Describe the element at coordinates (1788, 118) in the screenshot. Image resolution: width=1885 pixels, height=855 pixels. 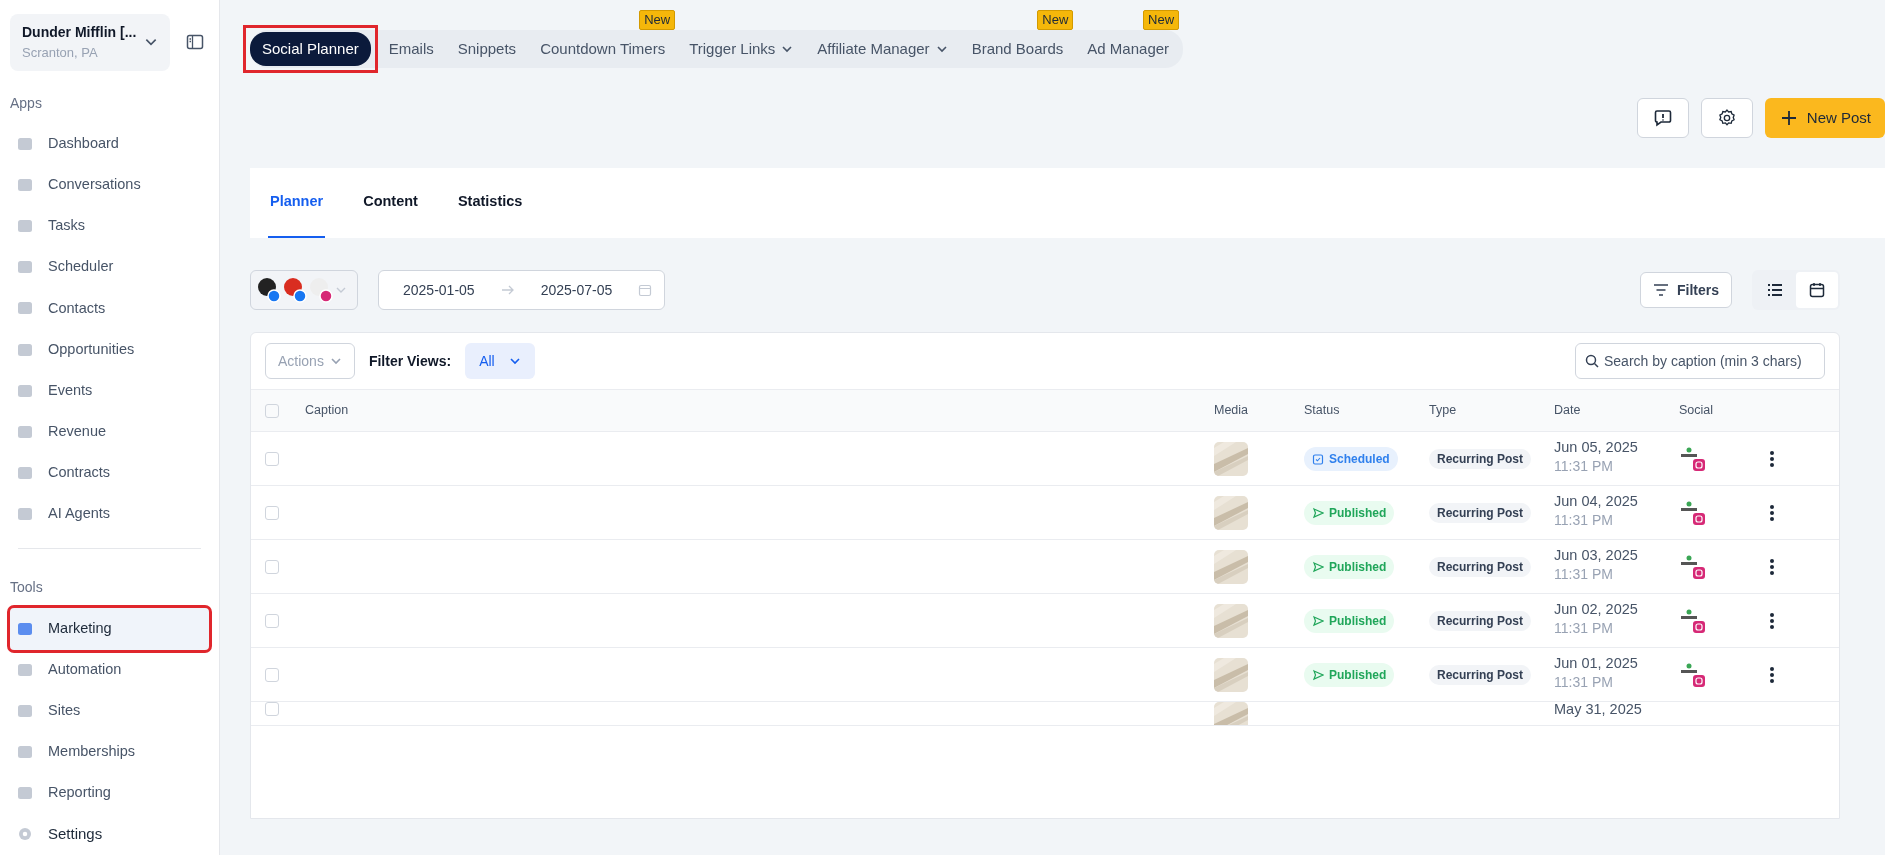
I see `plus-icon` at that location.